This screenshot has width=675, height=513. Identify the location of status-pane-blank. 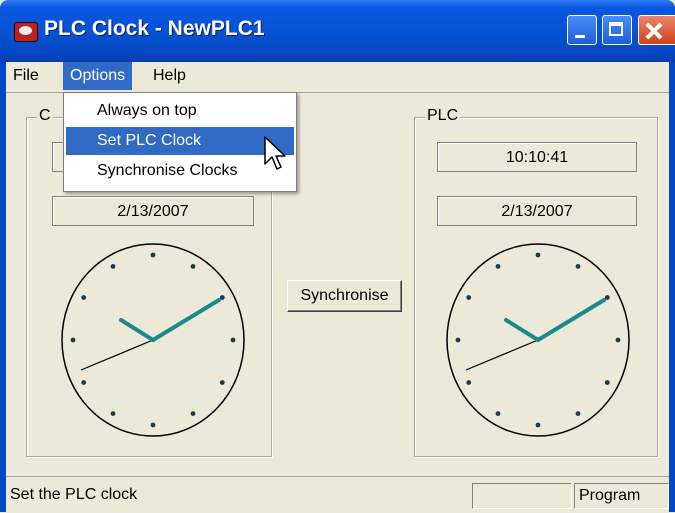
(522, 496).